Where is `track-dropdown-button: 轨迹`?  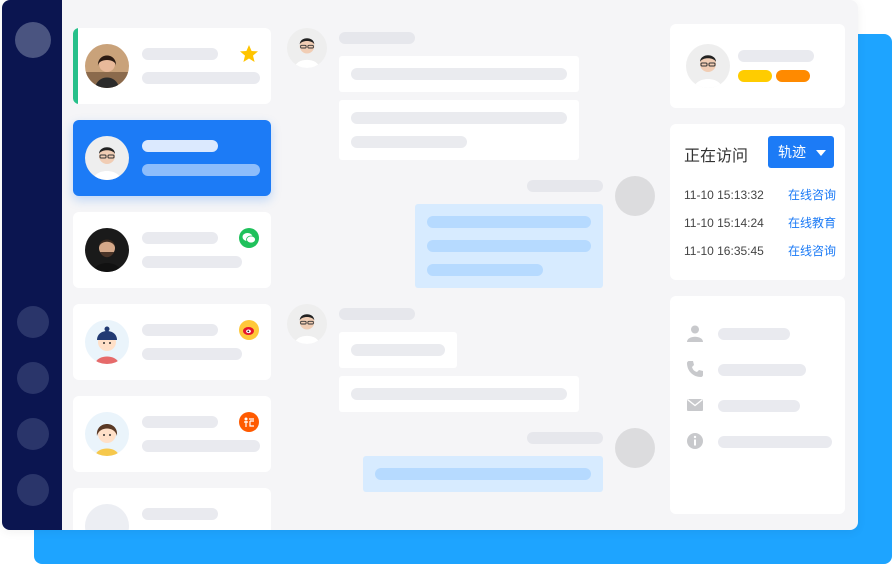 track-dropdown-button: 轨迹 is located at coordinates (801, 152).